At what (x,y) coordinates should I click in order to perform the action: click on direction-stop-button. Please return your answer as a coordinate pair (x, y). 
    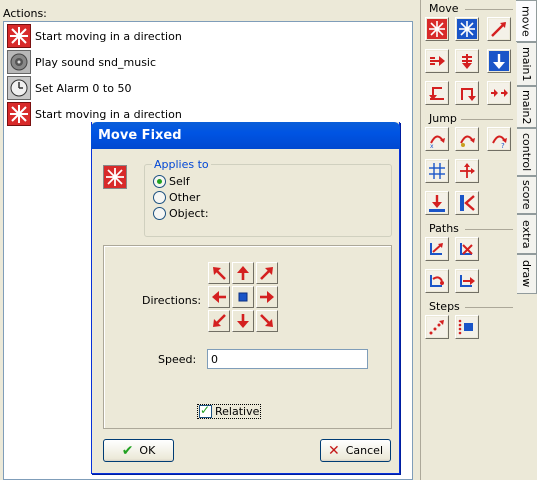
    Looking at the image, I should click on (243, 297).